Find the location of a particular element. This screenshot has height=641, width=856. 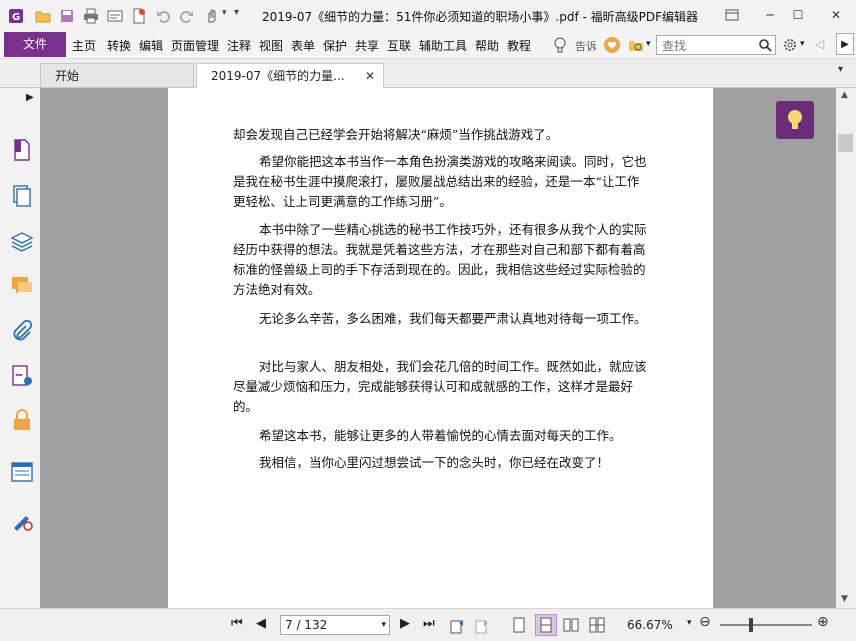

pages-panel-icon is located at coordinates (22, 196).